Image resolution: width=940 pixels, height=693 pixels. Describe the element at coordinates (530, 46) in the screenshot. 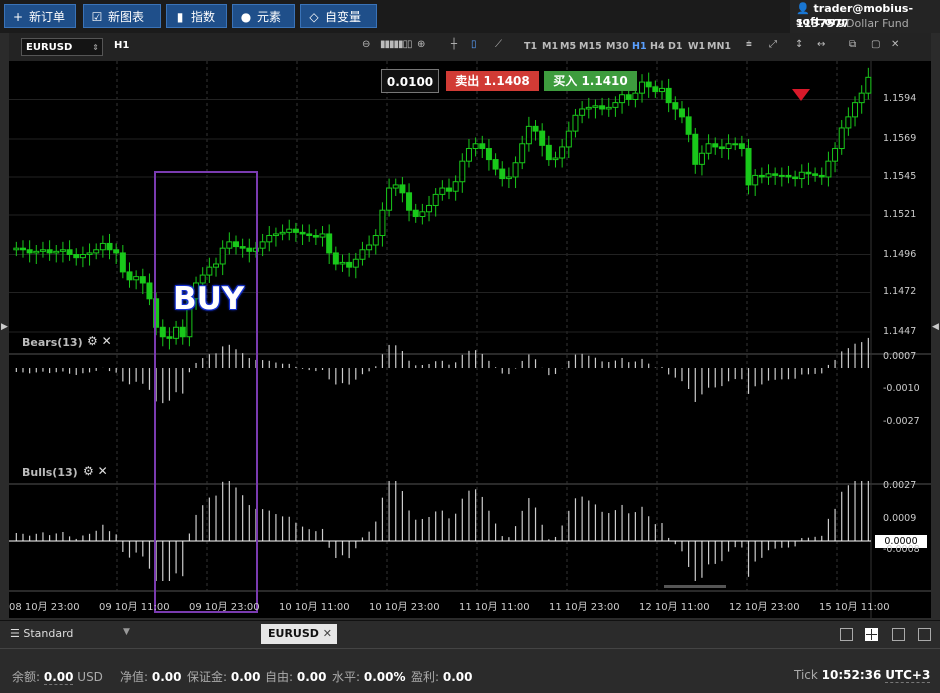

I see `timeframe-t1: T1` at that location.